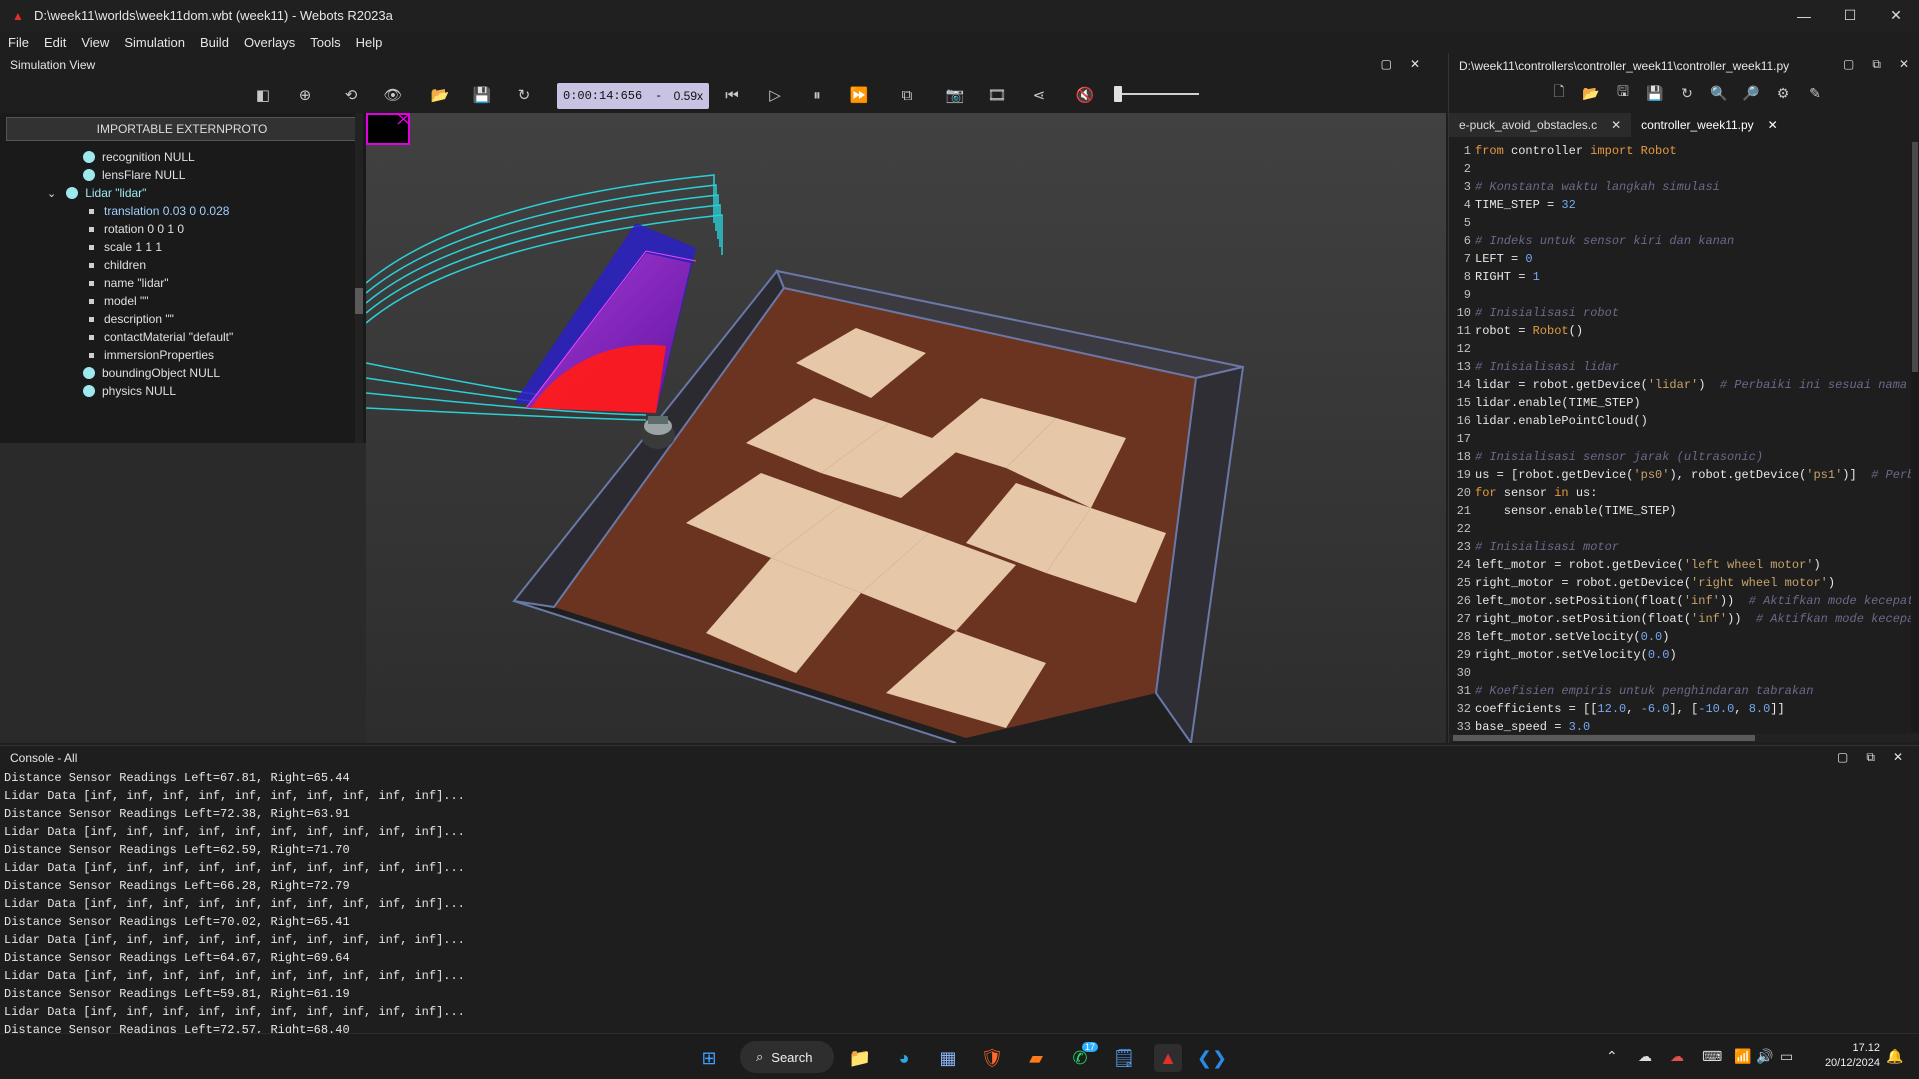  What do you see at coordinates (214, 42) in the screenshot?
I see `menu-build: Build` at bounding box center [214, 42].